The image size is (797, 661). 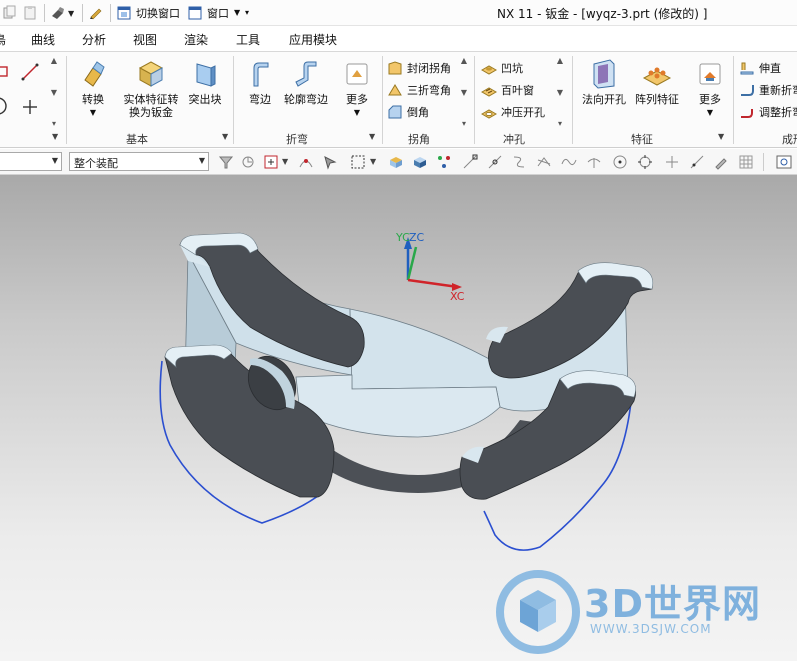 What do you see at coordinates (4, 105) in the screenshot?
I see `circle-icon` at bounding box center [4, 105].